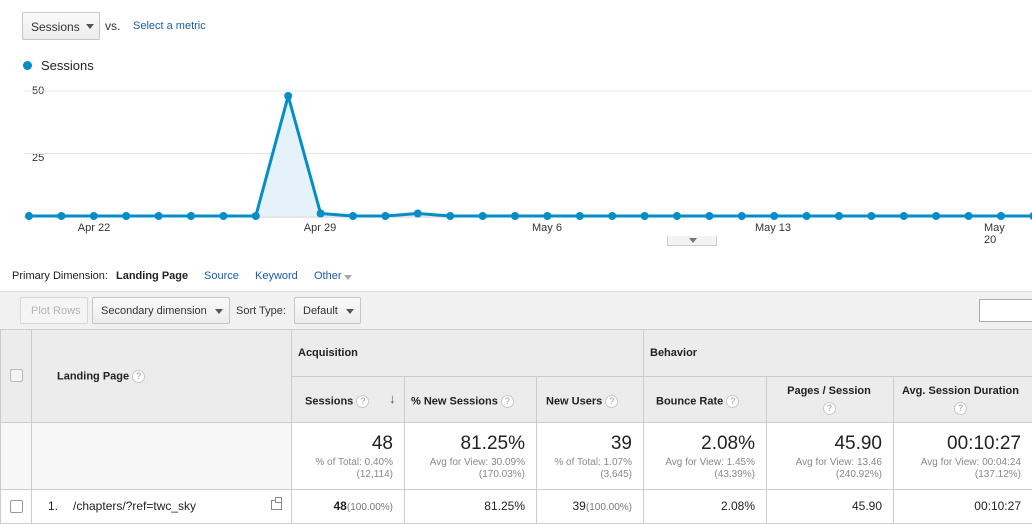 The image size is (1032, 524). I want to click on secondary-dimension-dropdown: Secondary dimension, so click(161, 310).